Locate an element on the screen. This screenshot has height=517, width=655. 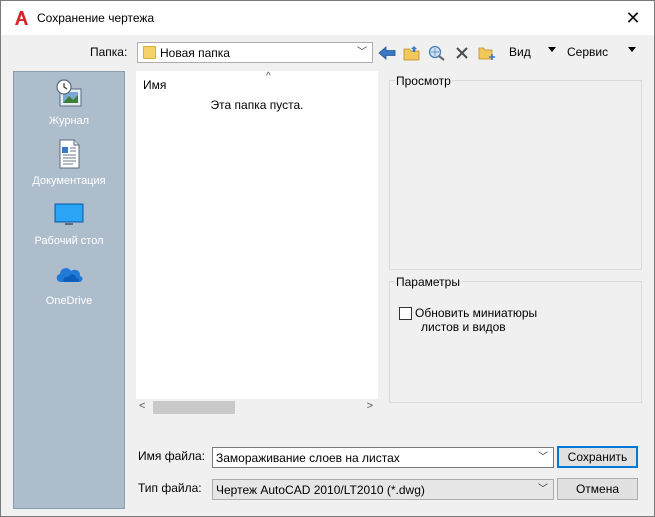
cancel-button: Отмена is located at coordinates (597, 489).